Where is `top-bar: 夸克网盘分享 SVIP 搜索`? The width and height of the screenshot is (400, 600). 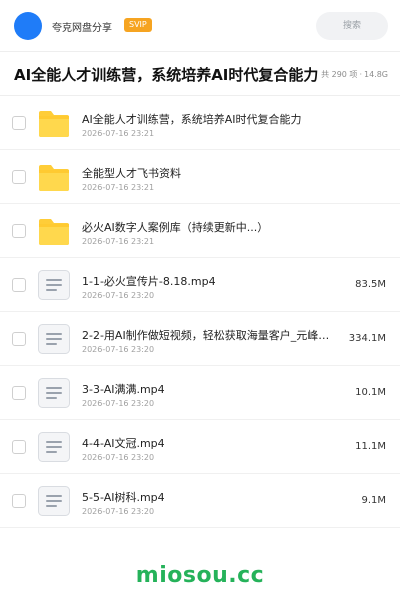
top-bar: 夸克网盘分享 SVIP 搜索 is located at coordinates (200, 26).